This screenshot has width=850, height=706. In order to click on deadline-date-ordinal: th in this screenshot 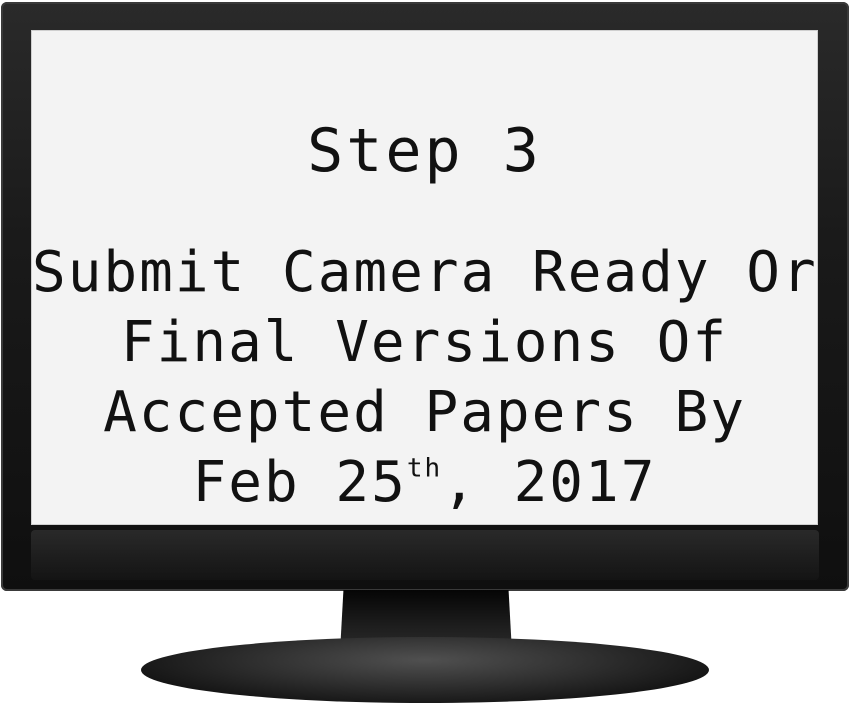, I will do `click(424, 468)`.